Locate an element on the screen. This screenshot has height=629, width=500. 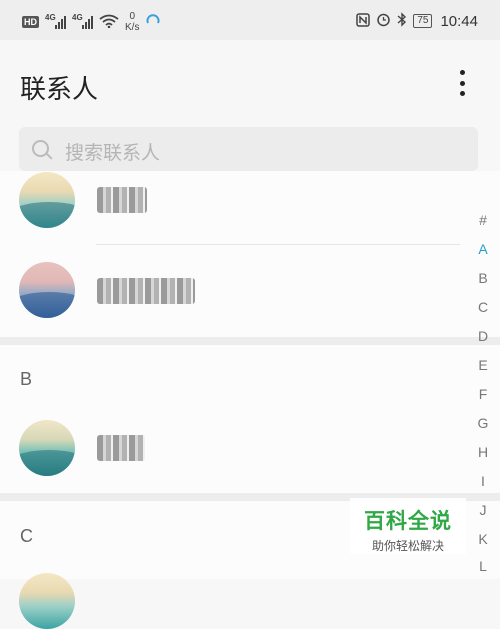
section-header-c: C is located at coordinates (26, 536).